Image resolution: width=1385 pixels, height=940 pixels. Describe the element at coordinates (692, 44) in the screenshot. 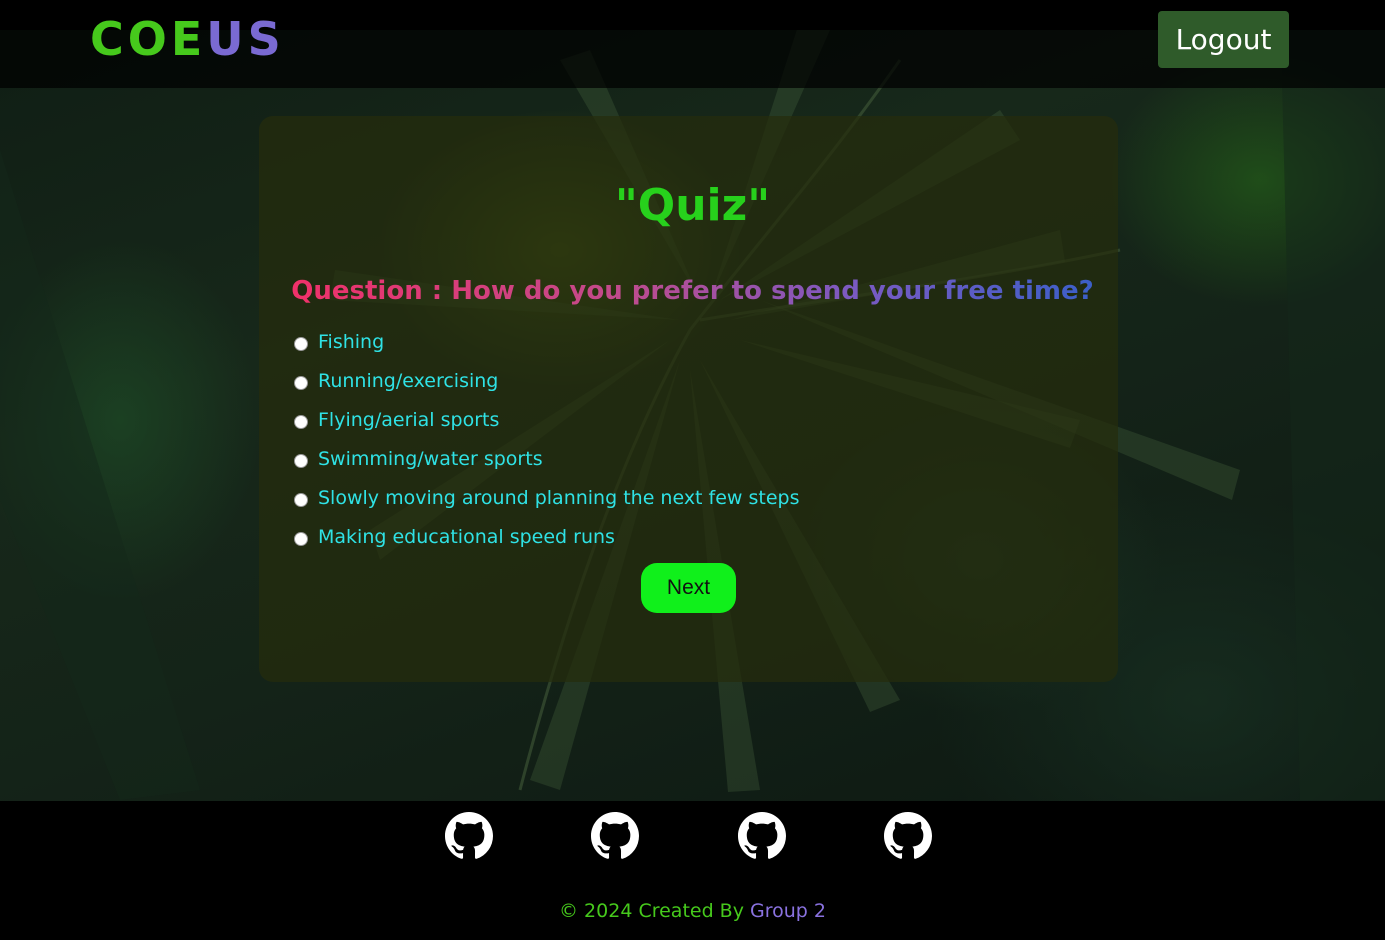

I see `top-navbar: COEUS Logout` at that location.